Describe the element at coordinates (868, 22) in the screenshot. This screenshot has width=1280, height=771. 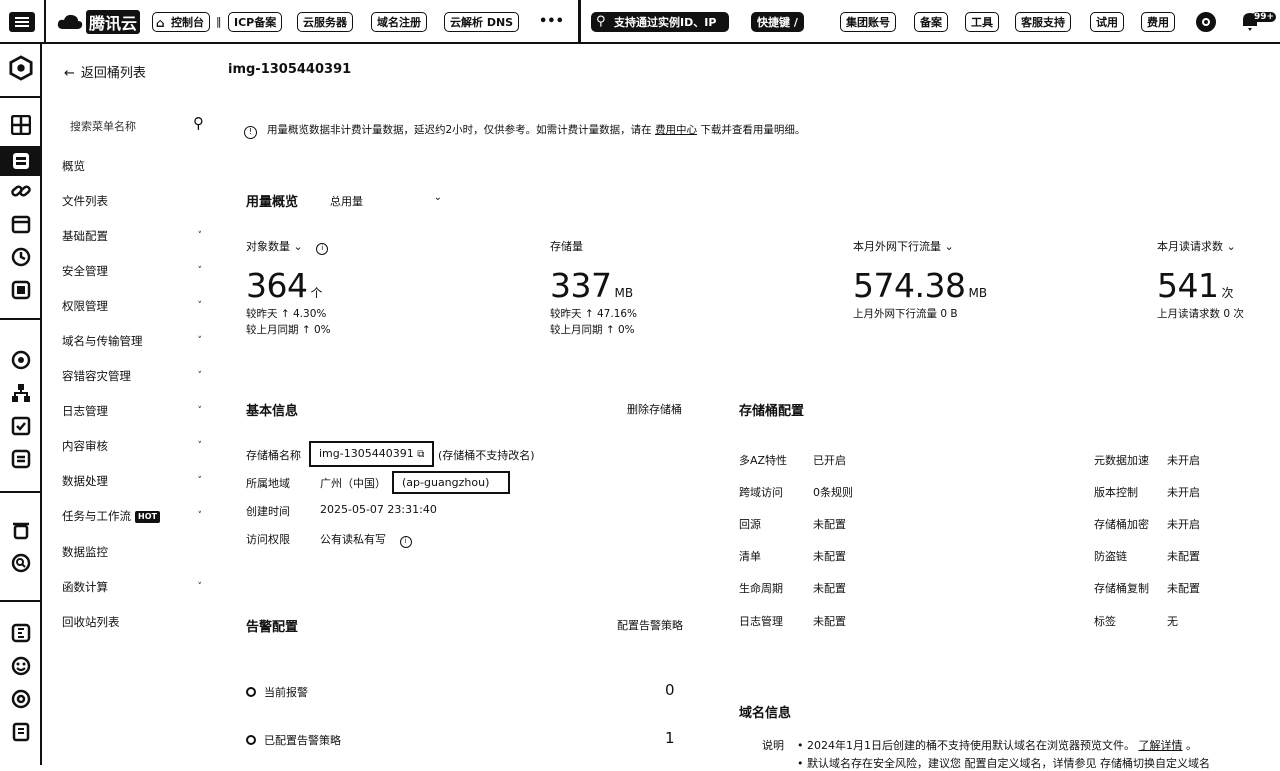
I see `nav-group-account: 集团账号` at that location.